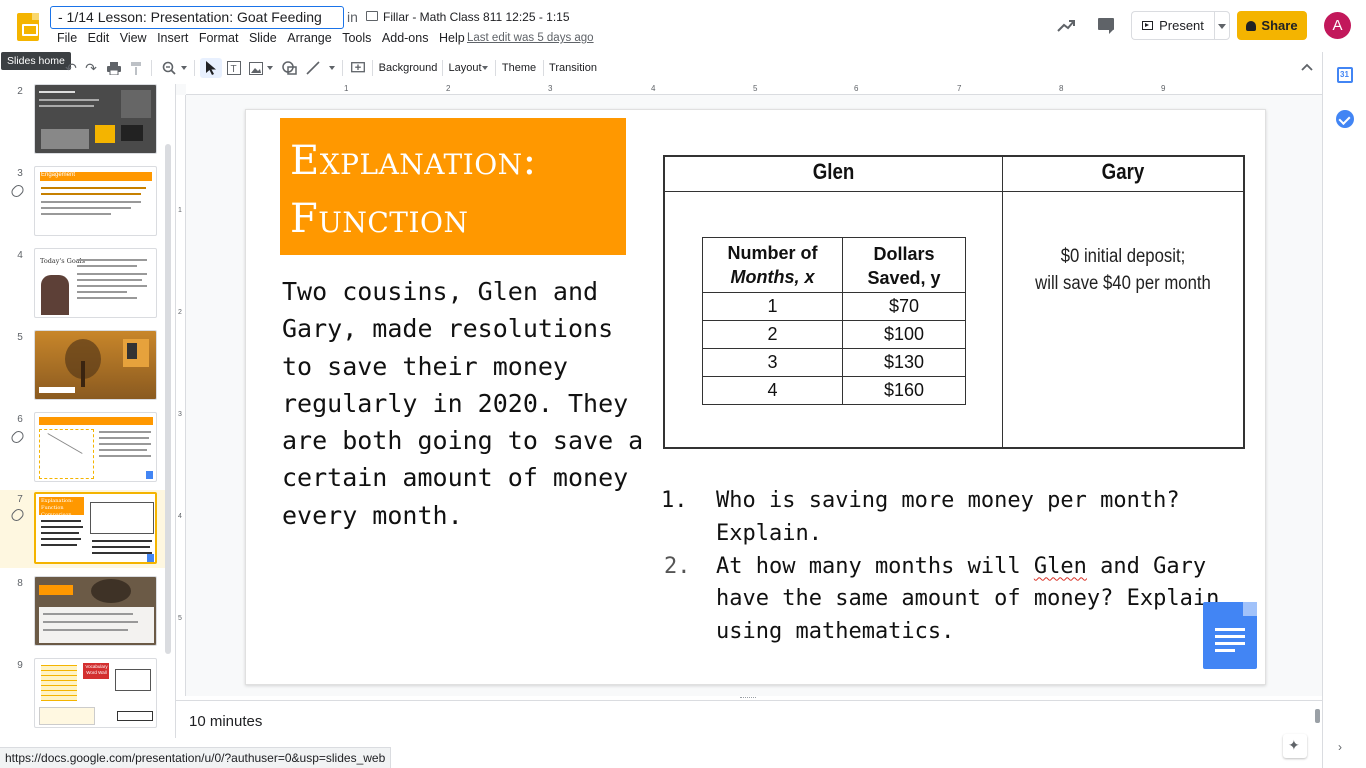 The height and width of the screenshot is (768, 1366). I want to click on months-cell: 3, so click(772, 362).